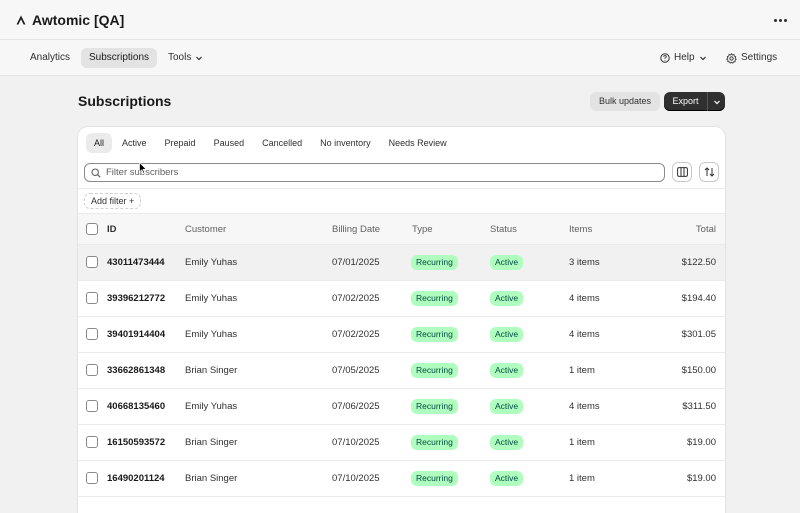 The image size is (800, 513). Describe the element at coordinates (136, 262) in the screenshot. I see `subscription-id: 43011473444` at that location.